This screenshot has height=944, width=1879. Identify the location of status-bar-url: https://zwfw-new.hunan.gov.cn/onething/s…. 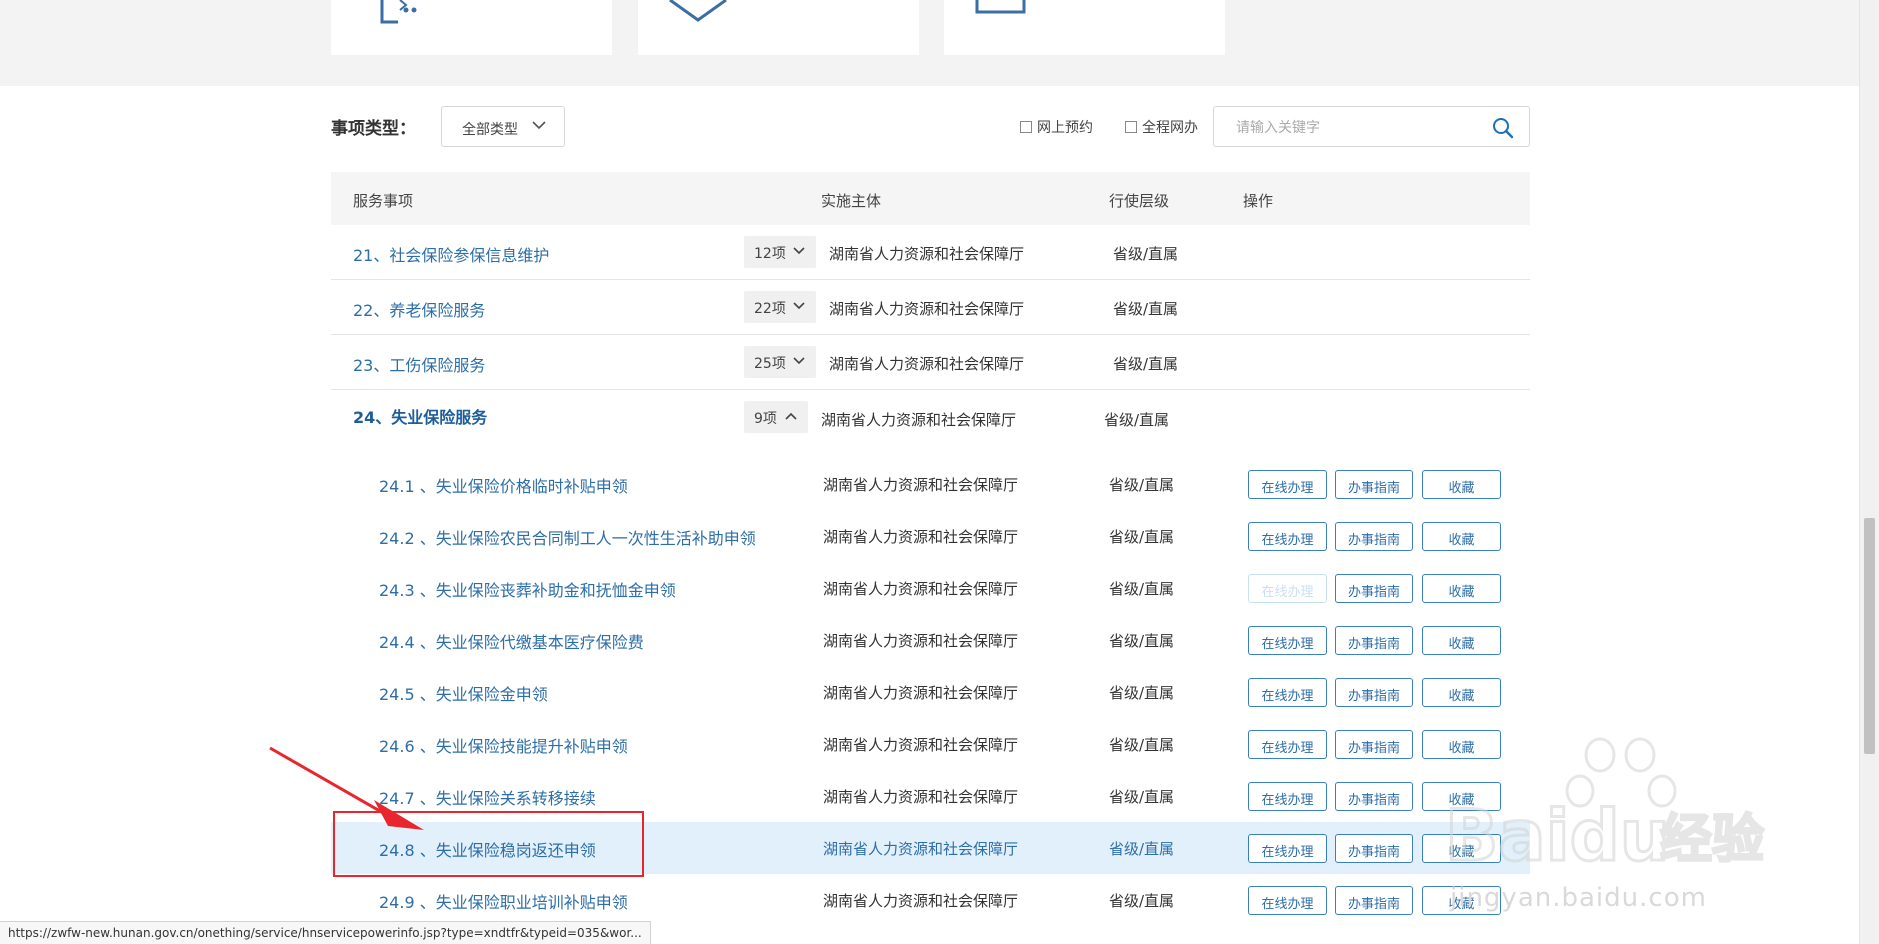
(325, 932).